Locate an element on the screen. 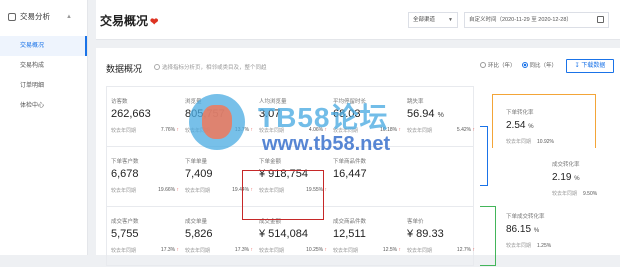  sidebar-section-header: 交易分析 ▲ is located at coordinates (43, 11).